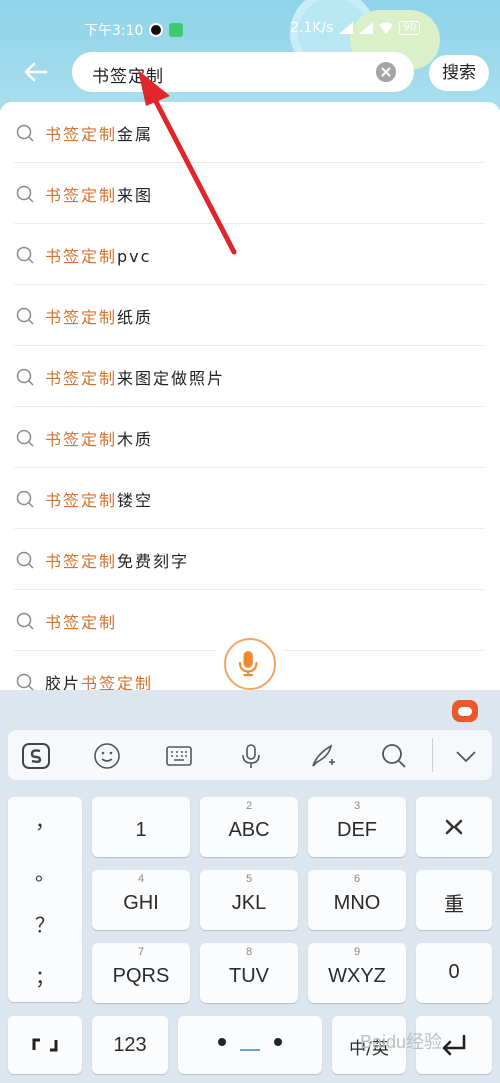  Describe the element at coordinates (45, 819) in the screenshot. I see `punct-comma: ，` at that location.